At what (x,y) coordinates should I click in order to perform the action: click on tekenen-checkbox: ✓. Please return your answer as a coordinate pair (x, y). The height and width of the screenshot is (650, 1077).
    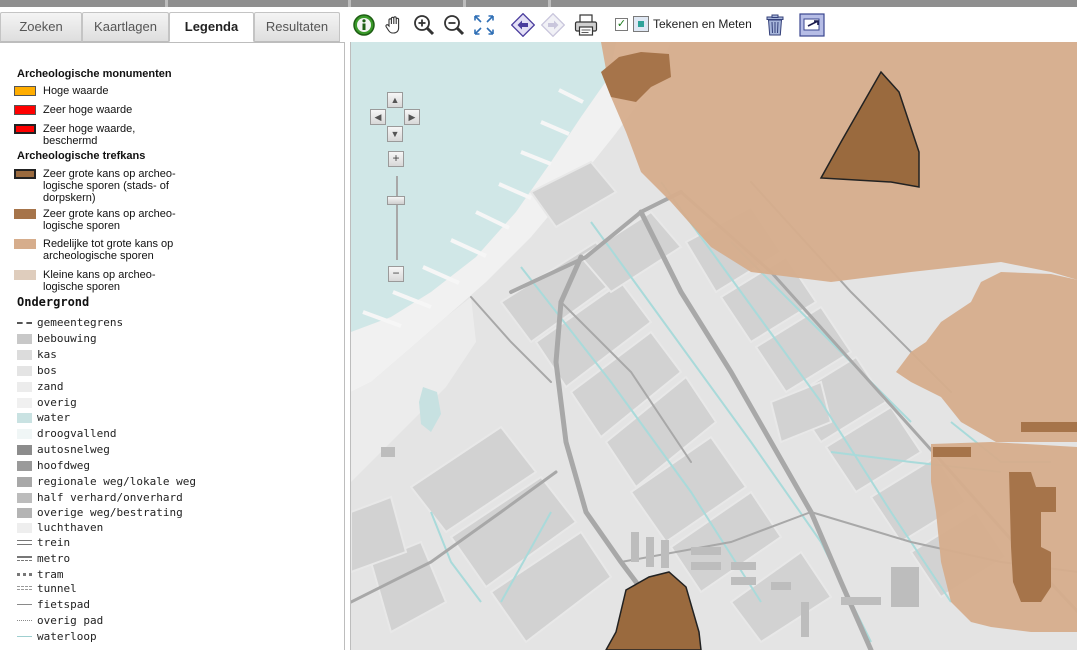
    Looking at the image, I should click on (621, 24).